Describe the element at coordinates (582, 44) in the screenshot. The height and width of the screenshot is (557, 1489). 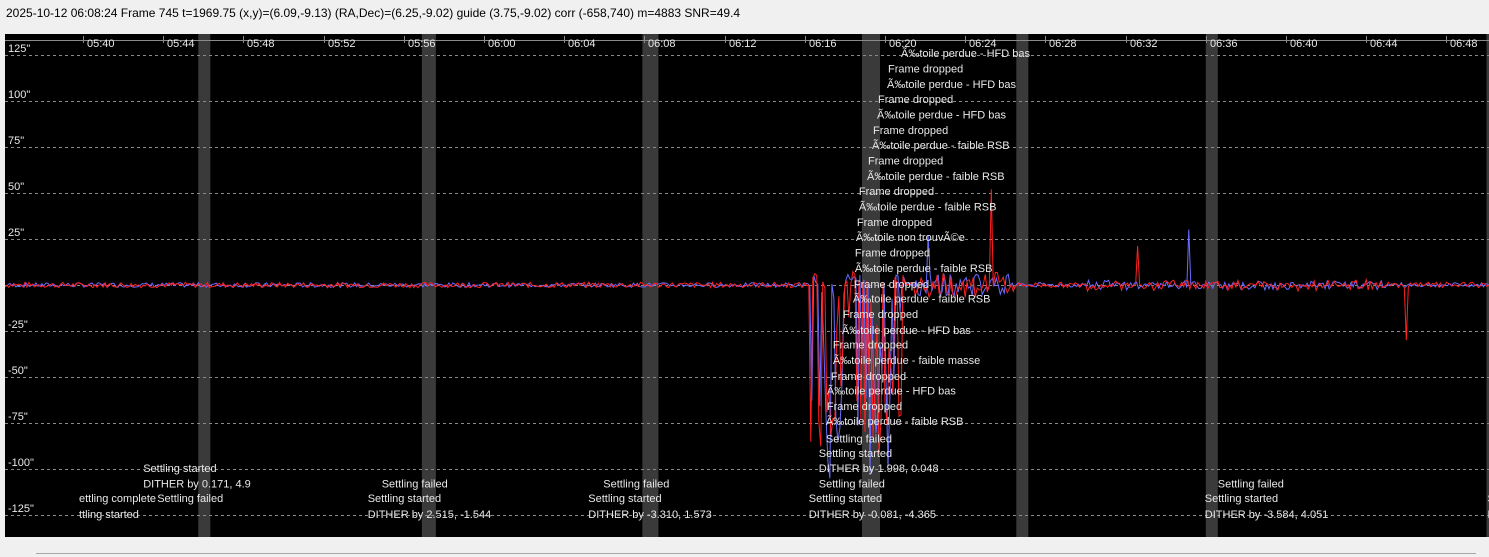
I see `time-tick-label: 06:04` at that location.